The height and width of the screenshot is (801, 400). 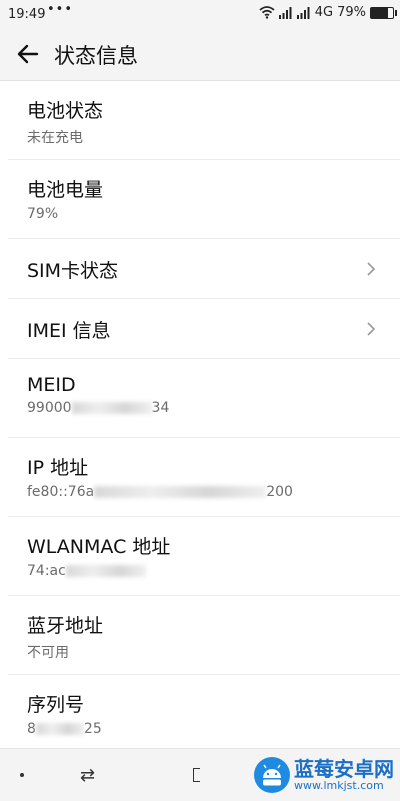 I want to click on item-title: 电池电量, so click(x=65, y=190).